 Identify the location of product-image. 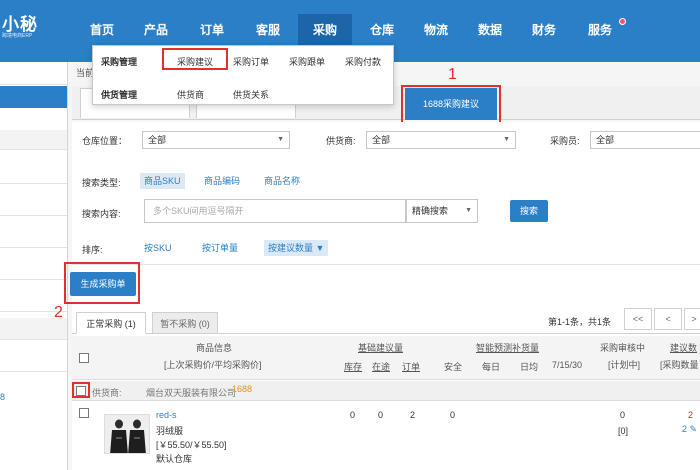
(127, 434).